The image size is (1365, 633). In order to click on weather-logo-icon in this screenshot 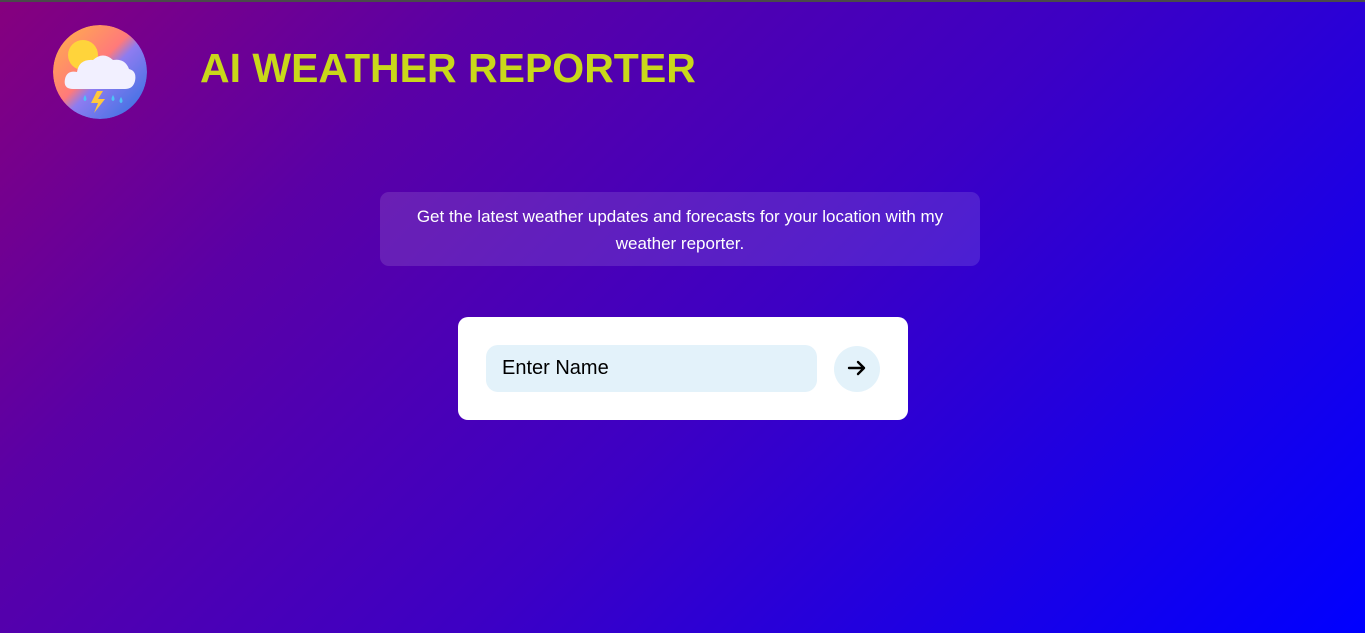, I will do `click(100, 72)`.